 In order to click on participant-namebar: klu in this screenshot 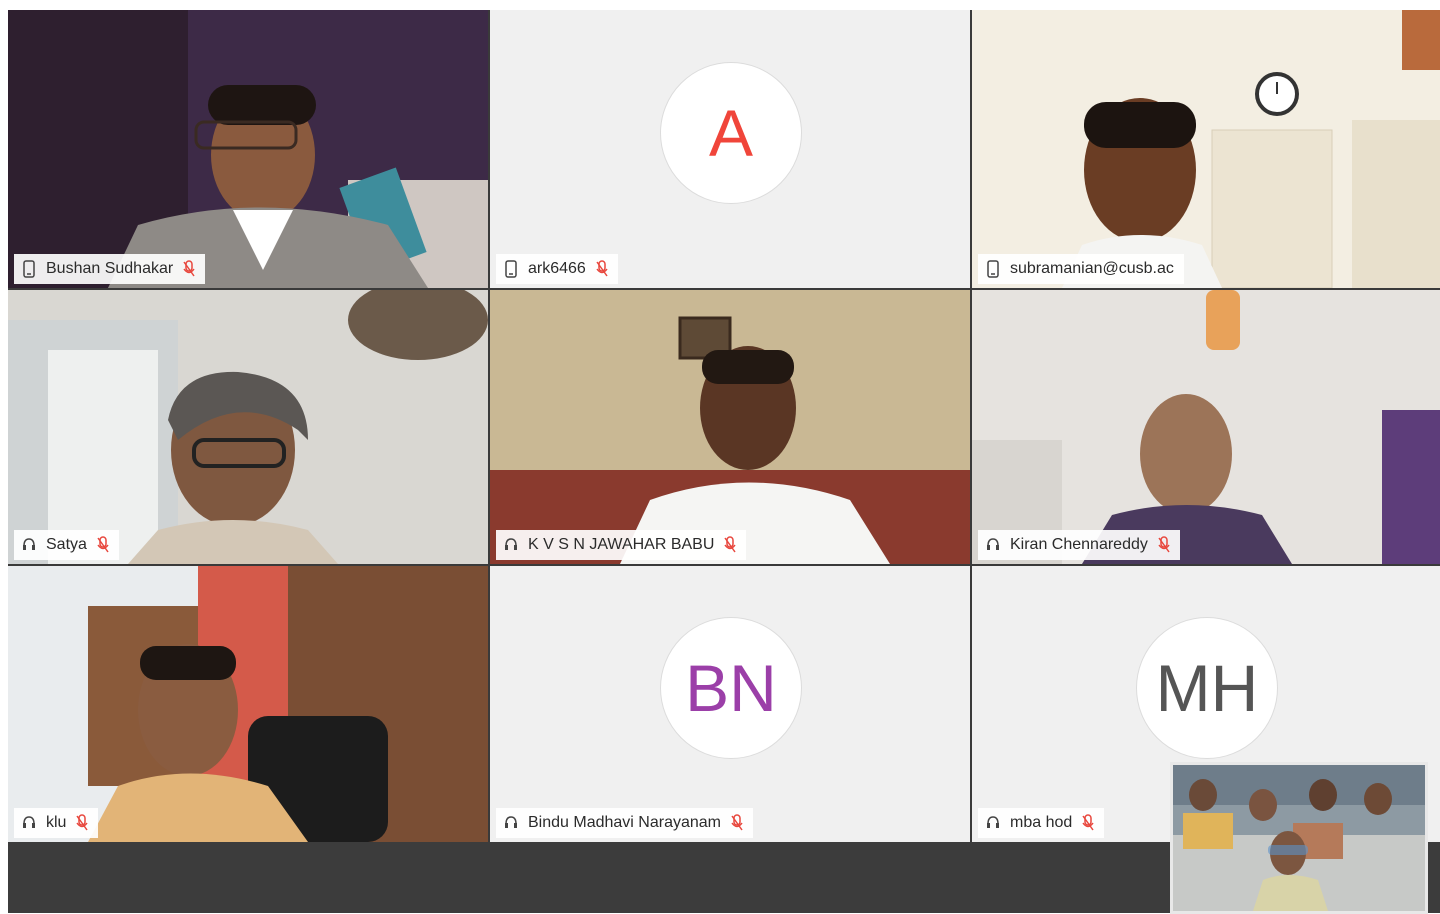, I will do `click(56, 823)`.